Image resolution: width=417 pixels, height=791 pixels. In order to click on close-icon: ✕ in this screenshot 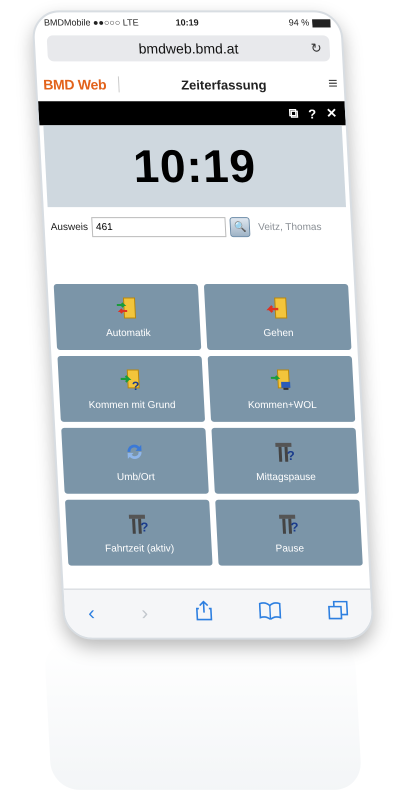, I will do `click(332, 113)`.